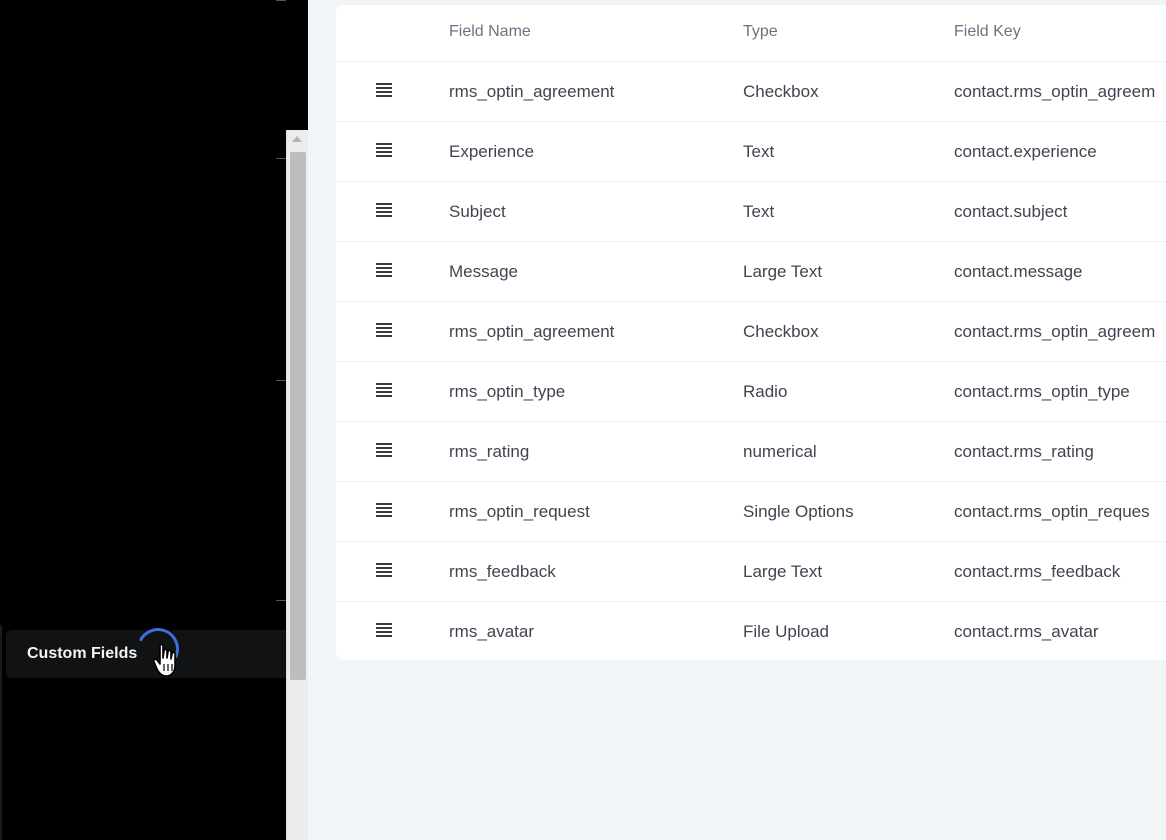 The height and width of the screenshot is (840, 1166). I want to click on column-header-type: Type, so click(760, 32).